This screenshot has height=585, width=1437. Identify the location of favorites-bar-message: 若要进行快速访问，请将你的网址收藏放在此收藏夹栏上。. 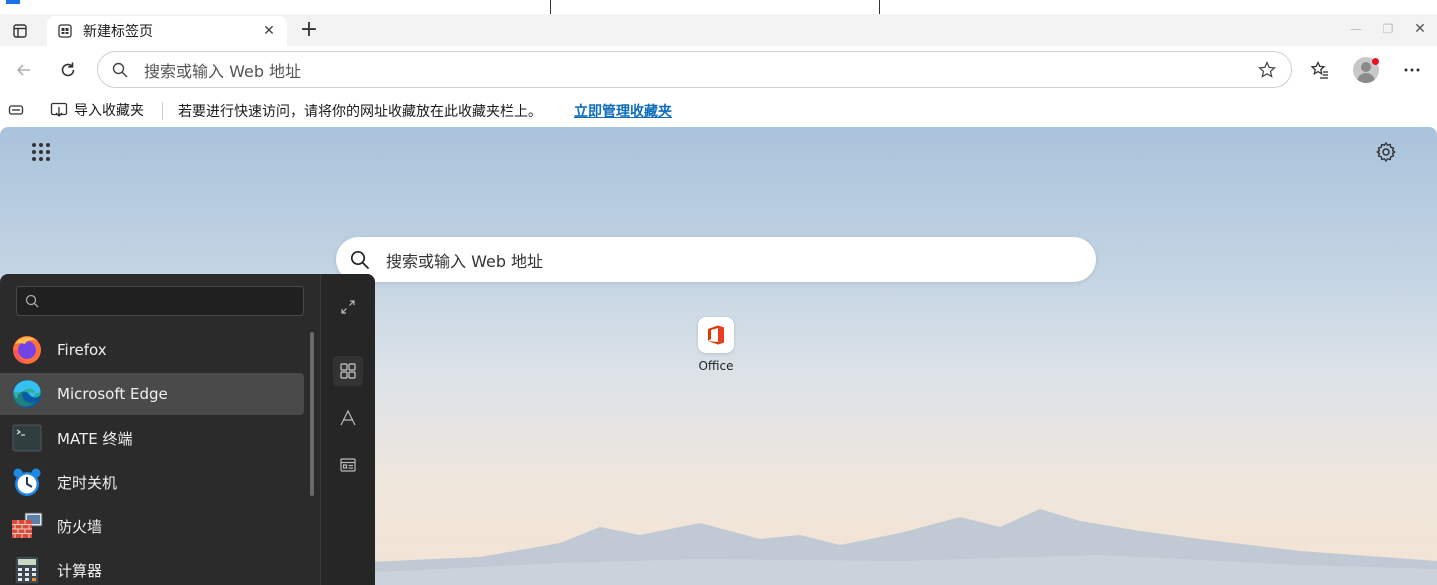
(360, 112).